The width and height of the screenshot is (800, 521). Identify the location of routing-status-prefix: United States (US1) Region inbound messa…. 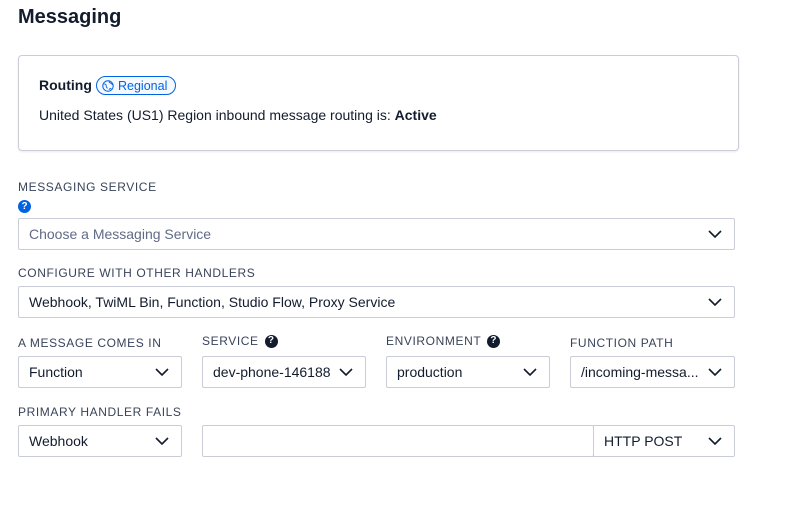
(215, 115).